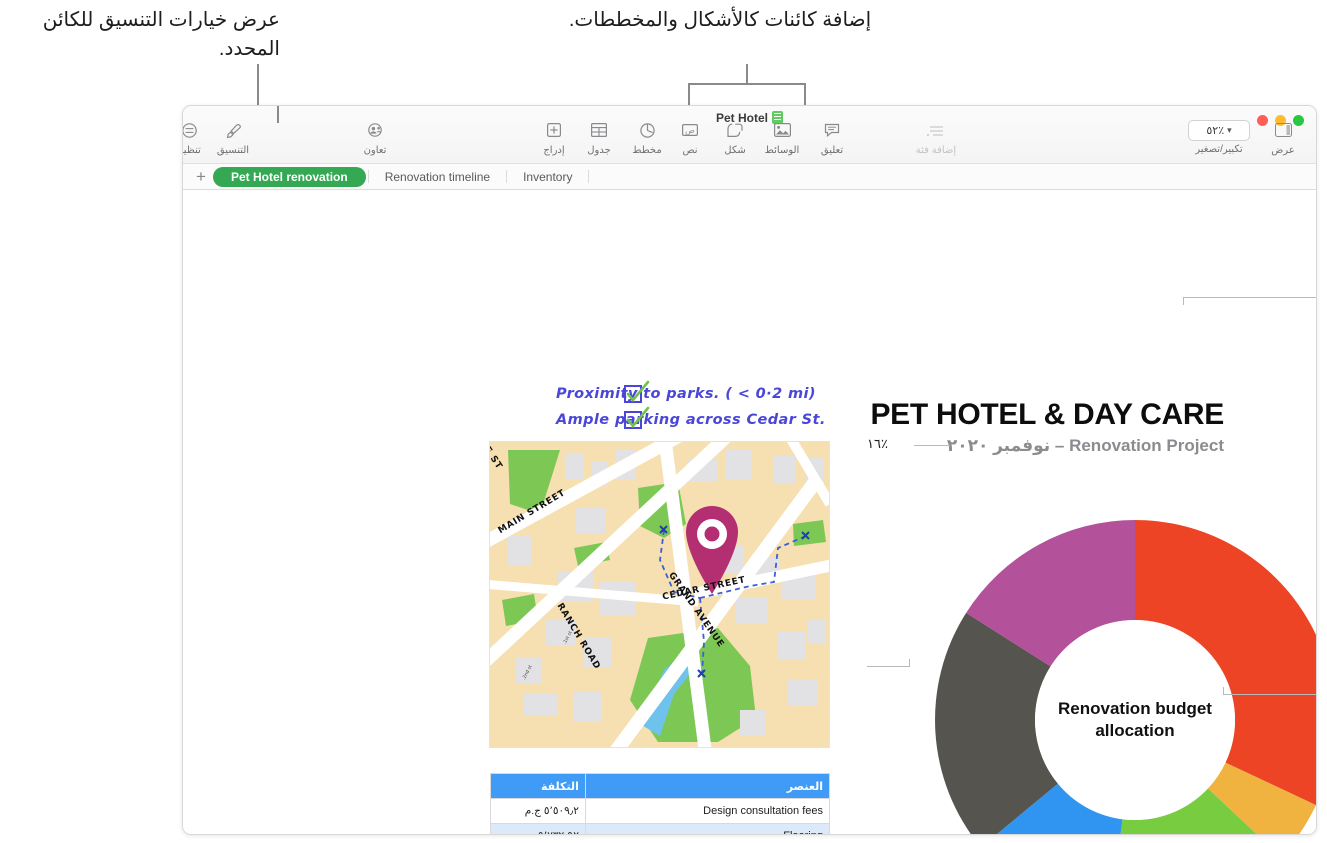 This screenshot has width=1327, height=843. I want to click on toolbar-comment-label: تعليق, so click(832, 150).